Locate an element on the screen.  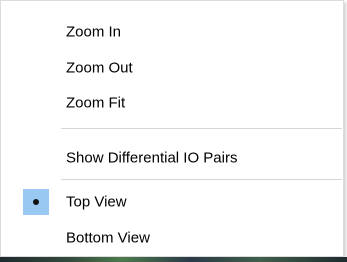
menu-item-zoom-in: Zoom In is located at coordinates (172, 32).